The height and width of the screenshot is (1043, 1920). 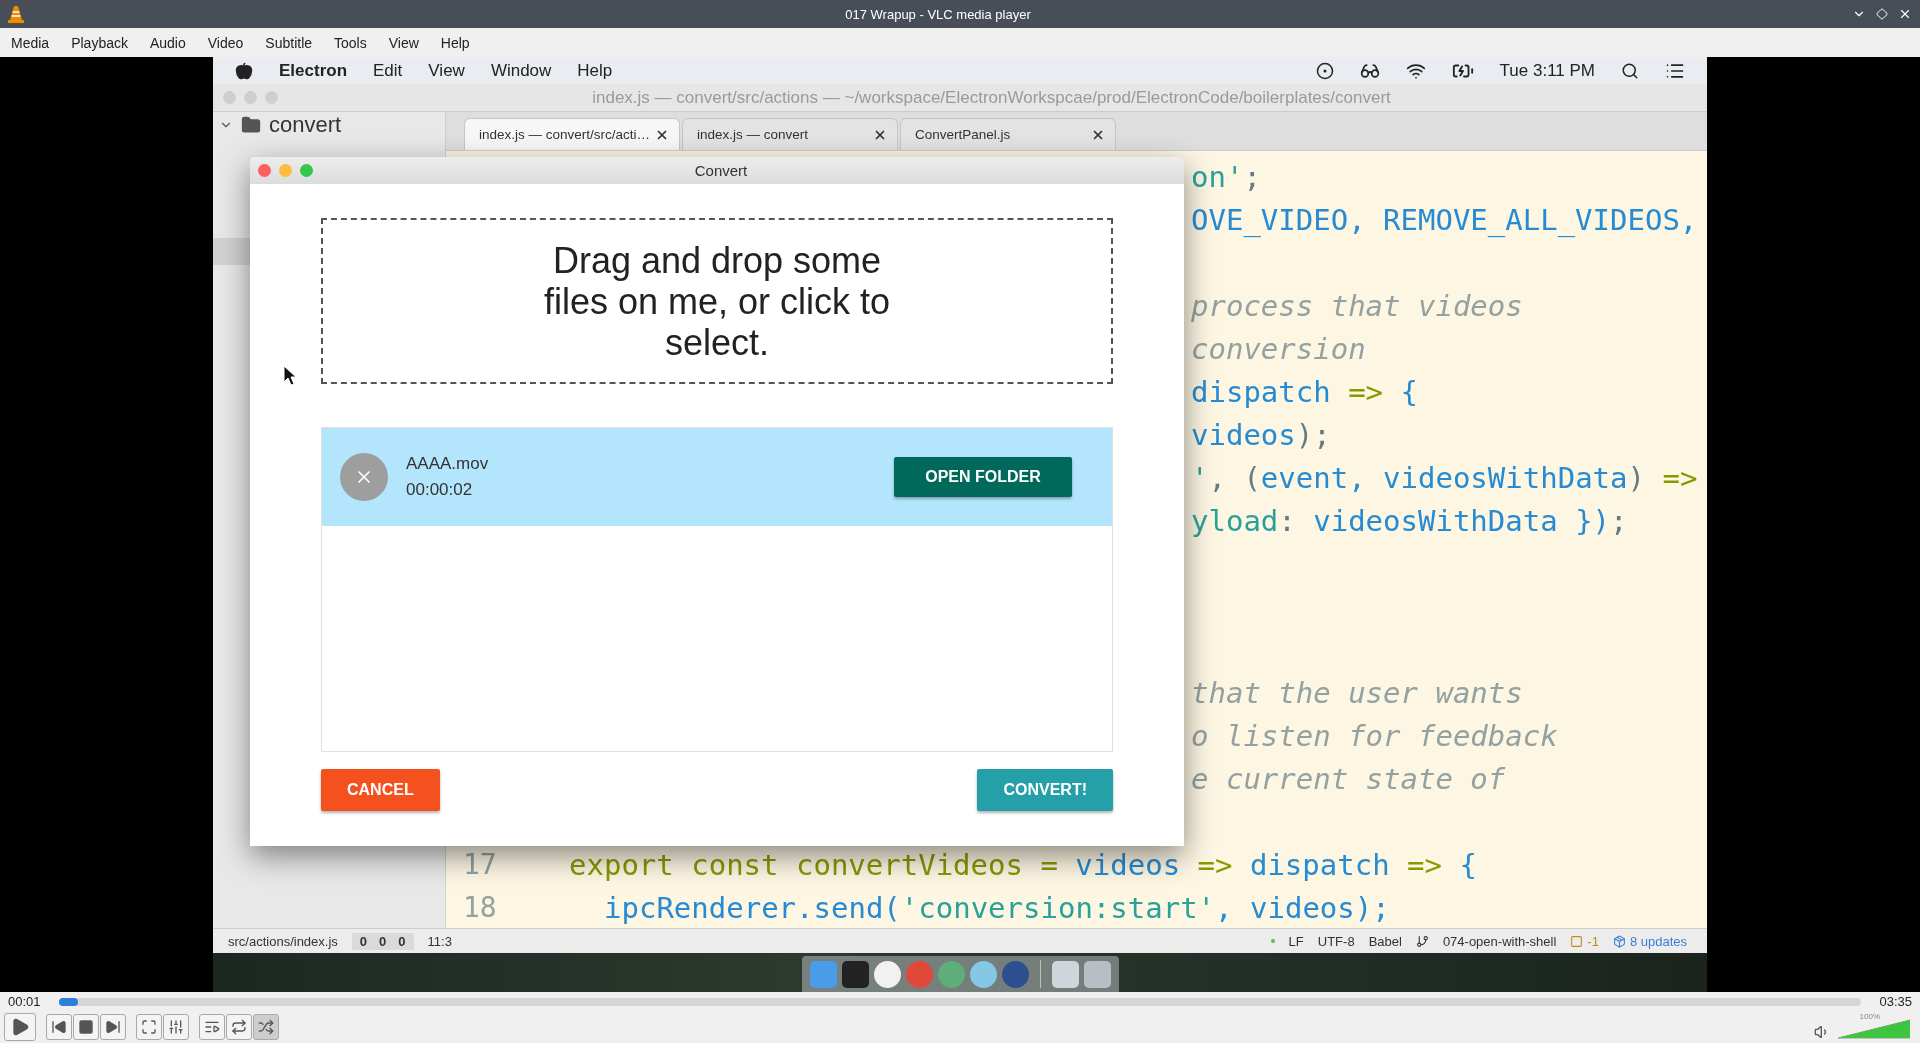 I want to click on volume-reading: 100%, so click(x=1869, y=1016).